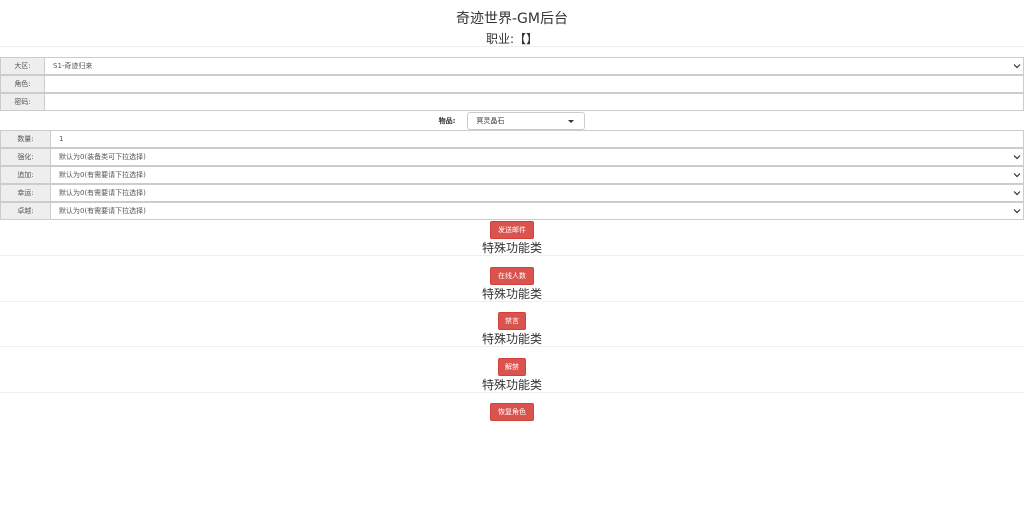  I want to click on role-row: 角色:, so click(512, 84).